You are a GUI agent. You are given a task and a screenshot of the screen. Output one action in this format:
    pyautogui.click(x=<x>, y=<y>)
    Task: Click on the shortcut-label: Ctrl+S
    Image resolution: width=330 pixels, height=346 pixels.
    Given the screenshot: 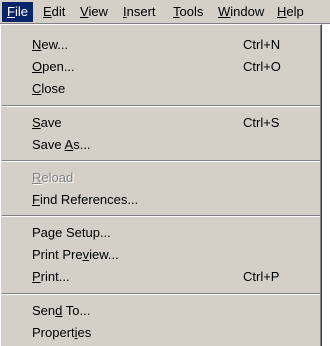 What is the action you would take?
    pyautogui.click(x=261, y=122)
    